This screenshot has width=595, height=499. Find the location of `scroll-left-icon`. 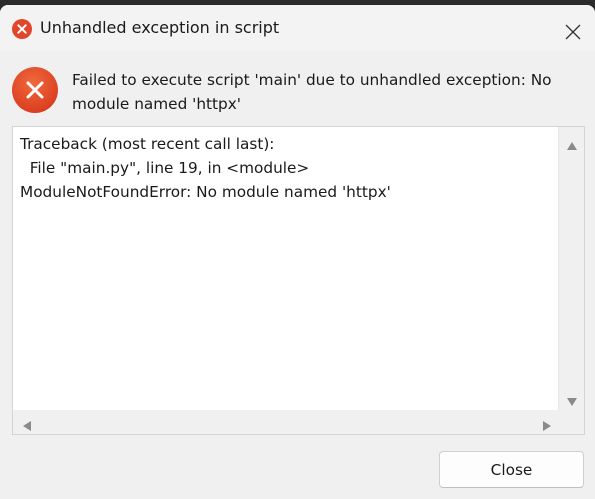

scroll-left-icon is located at coordinates (27, 426).